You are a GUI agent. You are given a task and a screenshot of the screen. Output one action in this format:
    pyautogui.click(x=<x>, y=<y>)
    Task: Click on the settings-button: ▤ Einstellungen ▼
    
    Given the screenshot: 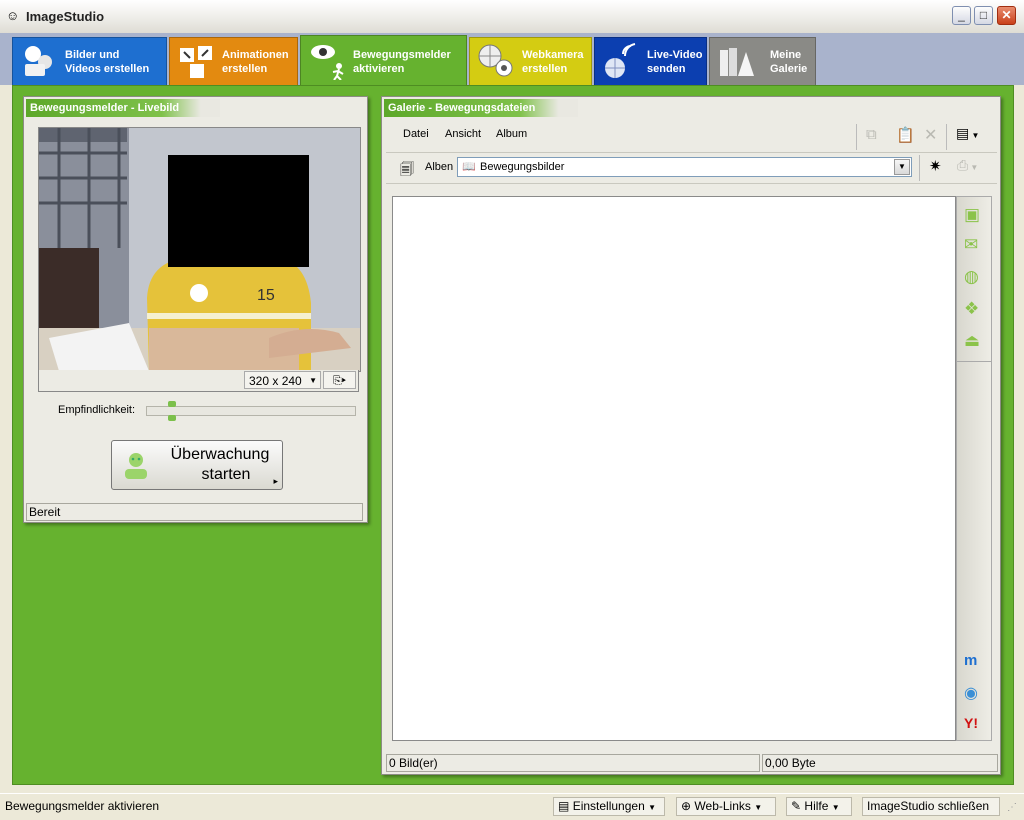 What is the action you would take?
    pyautogui.click(x=609, y=806)
    